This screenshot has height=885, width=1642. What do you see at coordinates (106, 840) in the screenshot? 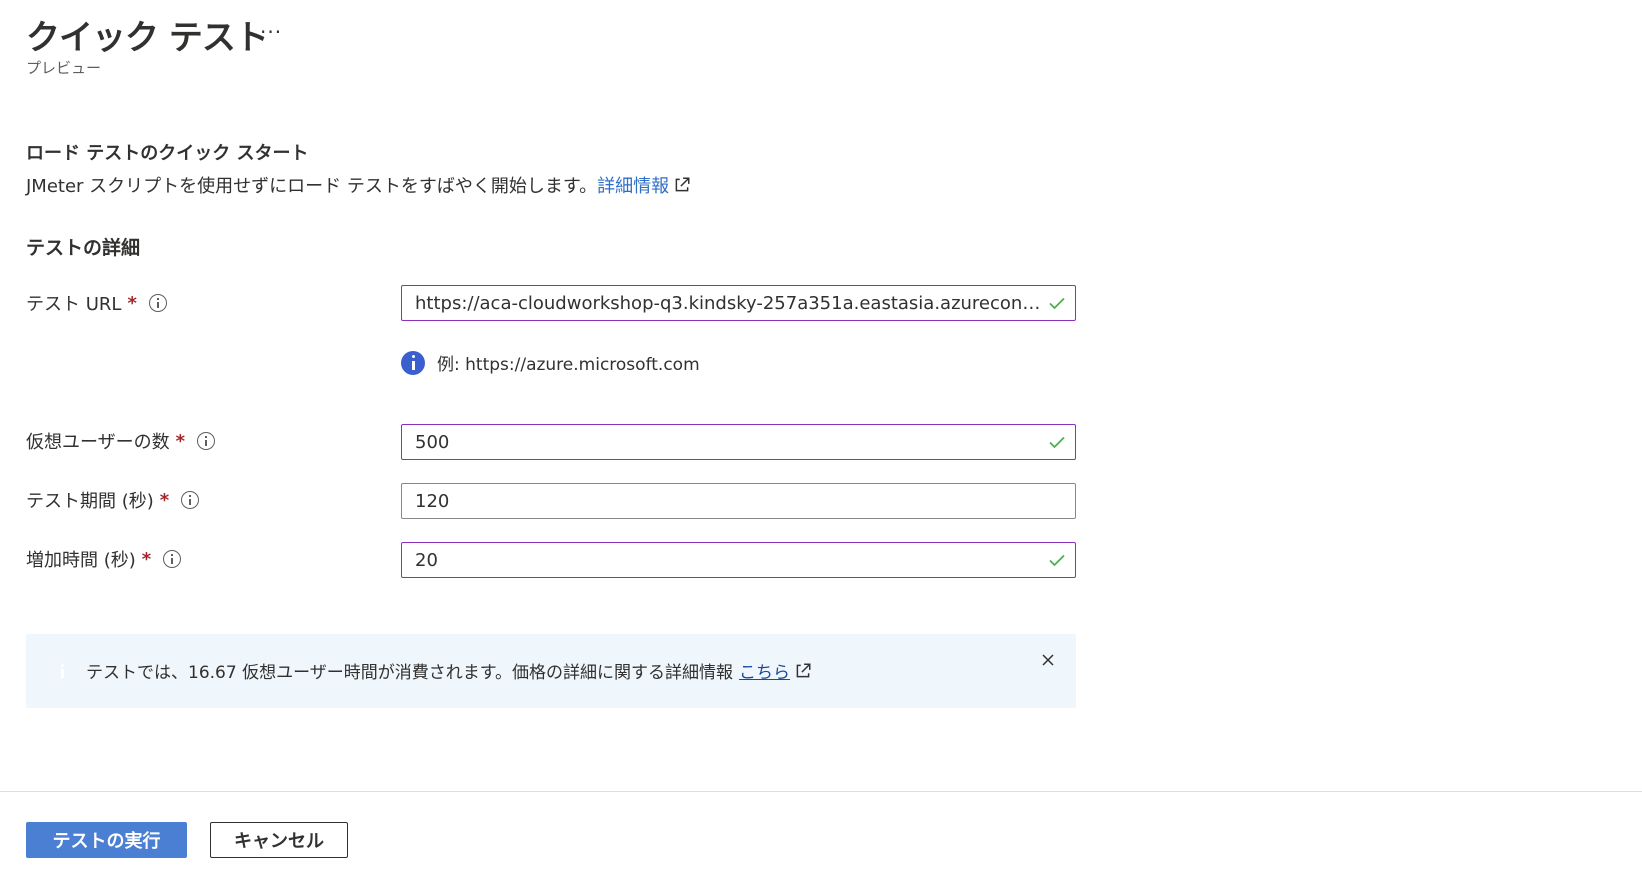
I see `run-test-button: テストの実行` at bounding box center [106, 840].